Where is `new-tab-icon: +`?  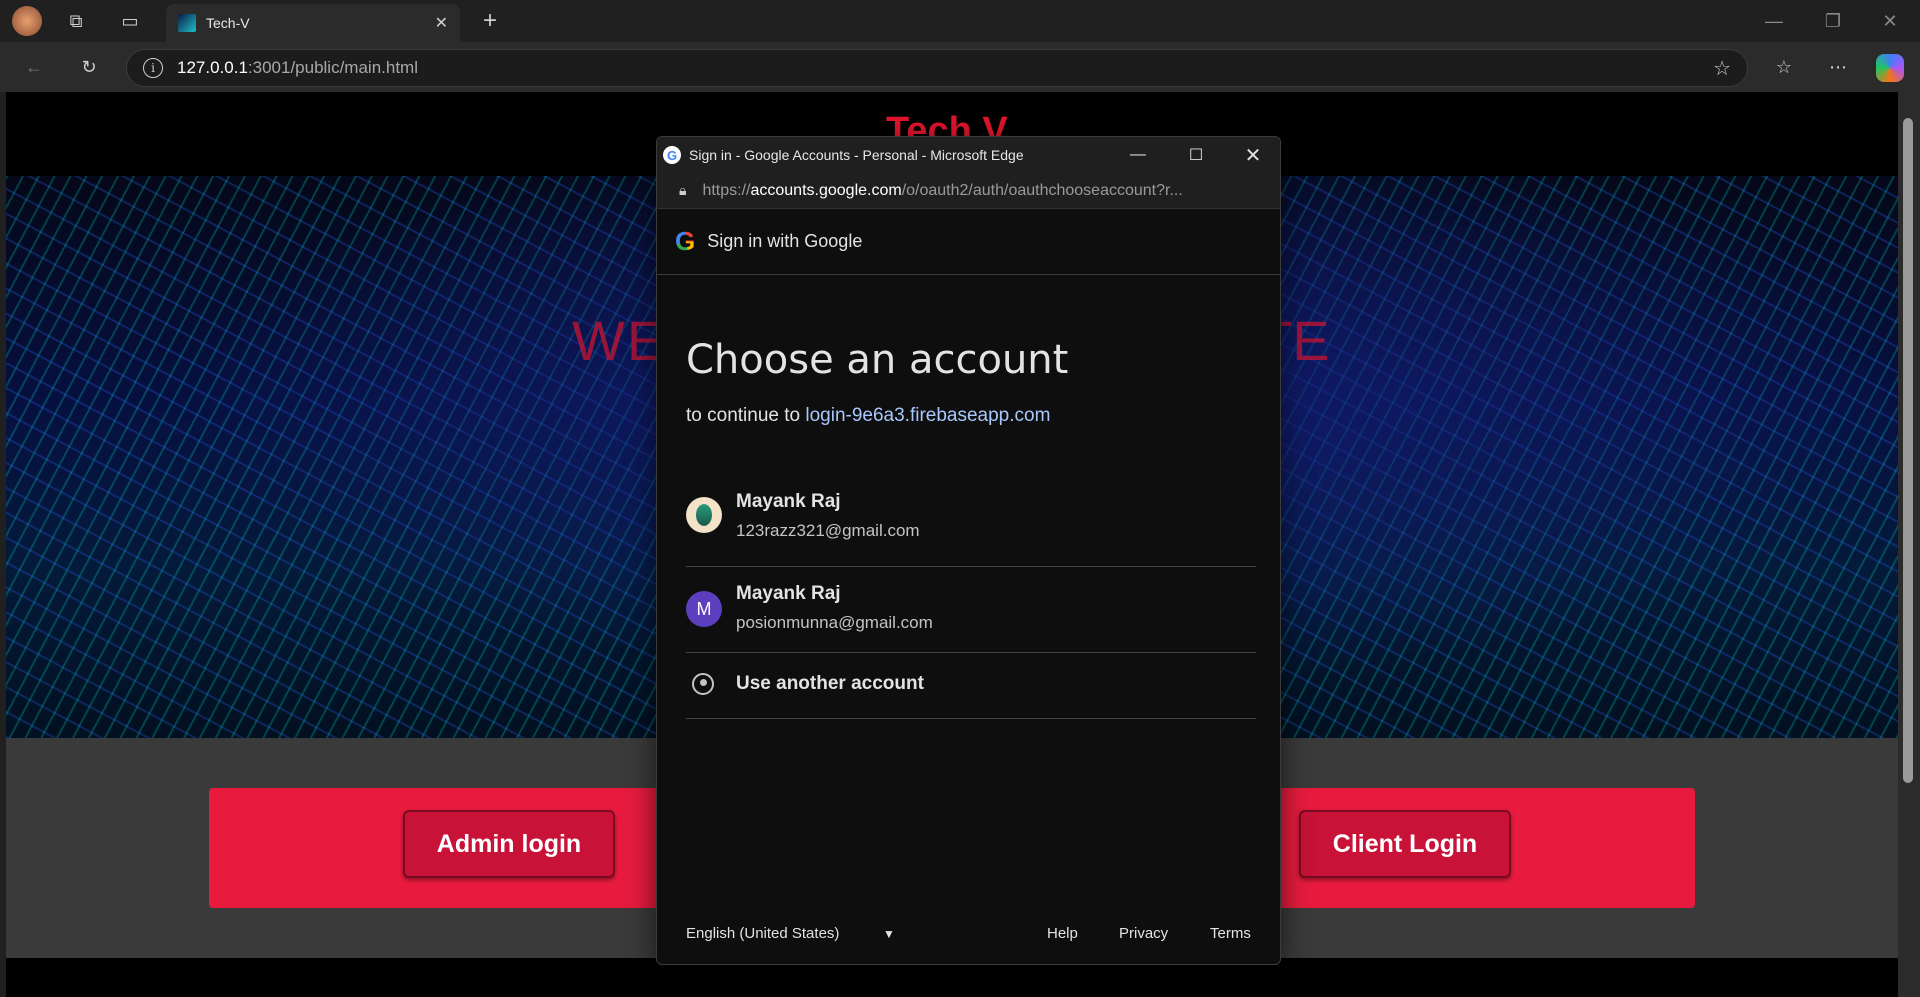 new-tab-icon: + is located at coordinates (490, 21).